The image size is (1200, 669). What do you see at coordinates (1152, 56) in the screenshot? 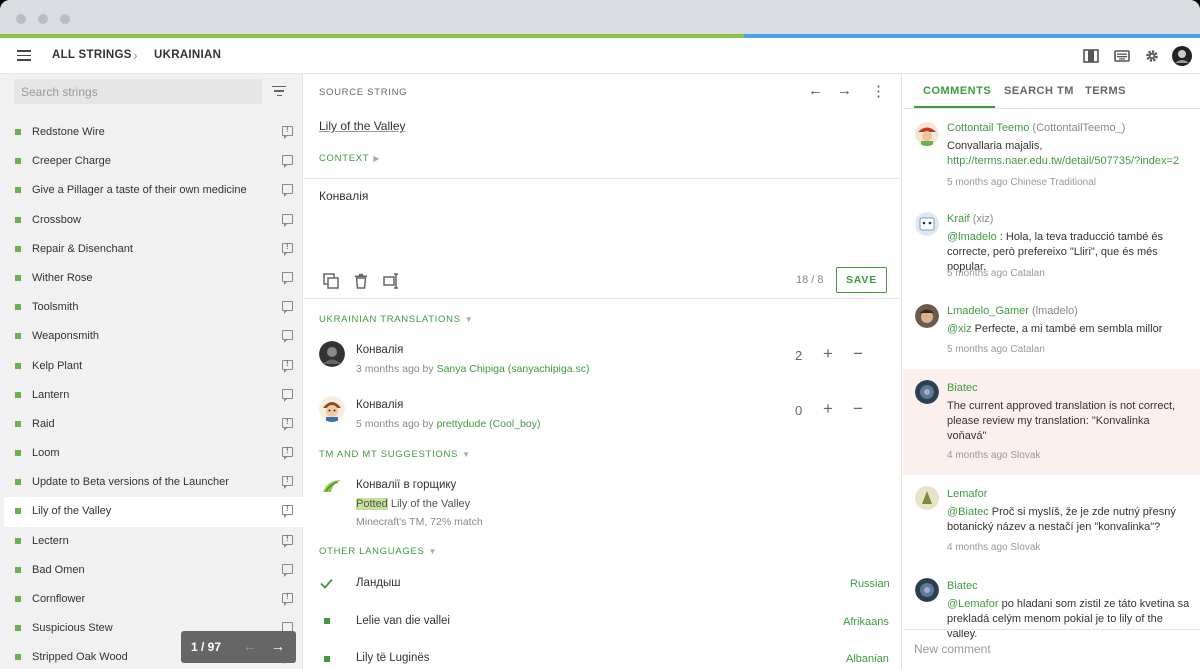
I see `gear-icon` at bounding box center [1152, 56].